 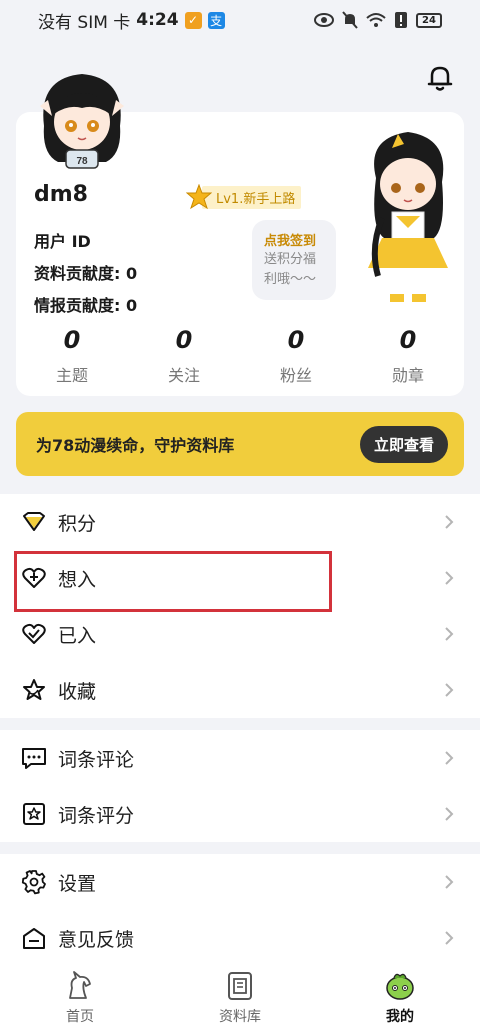 What do you see at coordinates (62, 241) in the screenshot?
I see `user-id-label: 用户 ID` at bounding box center [62, 241].